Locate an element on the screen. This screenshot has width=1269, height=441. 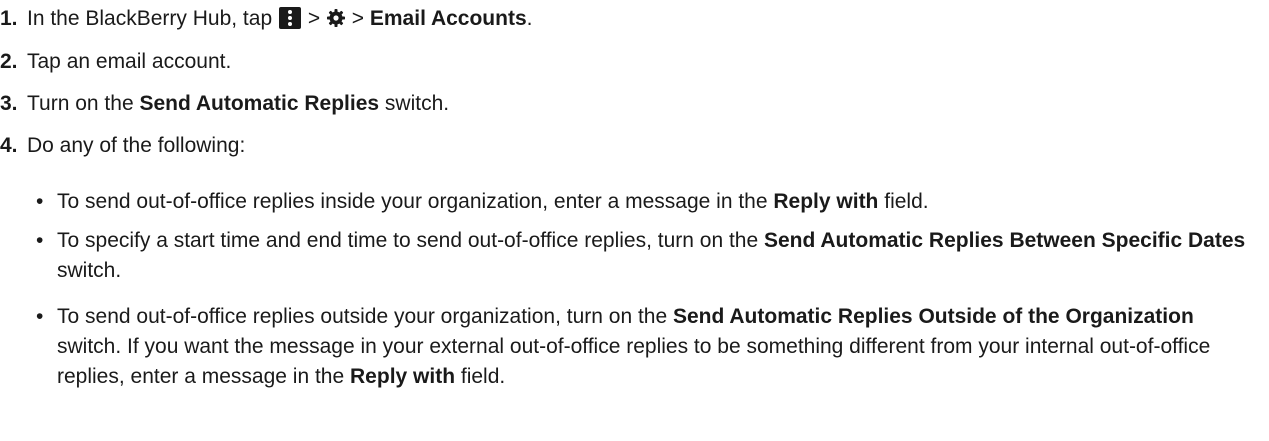
step-4: 4. Do any of the following: is located at coordinates (122, 146).